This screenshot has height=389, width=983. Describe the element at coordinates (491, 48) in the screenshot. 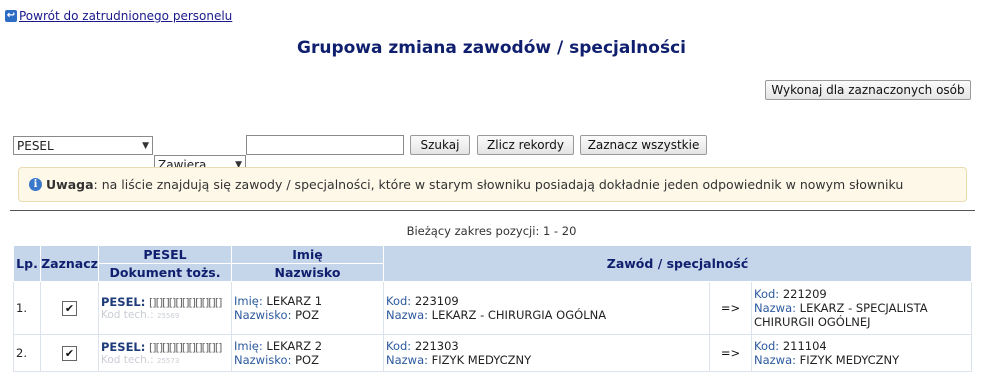

I see `page-title: Grupowa zmiana zawodów / specjalności` at that location.